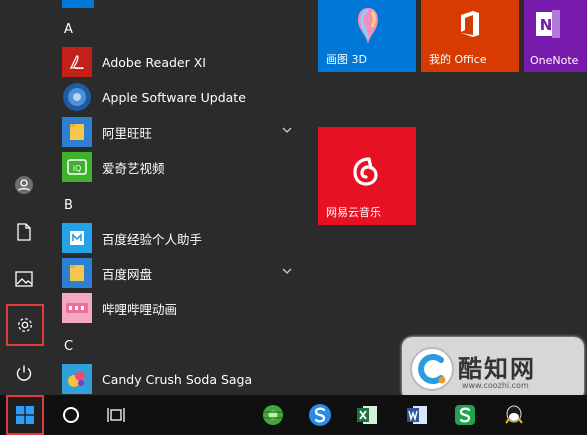  I want to click on browser-icon, so click(273, 415).